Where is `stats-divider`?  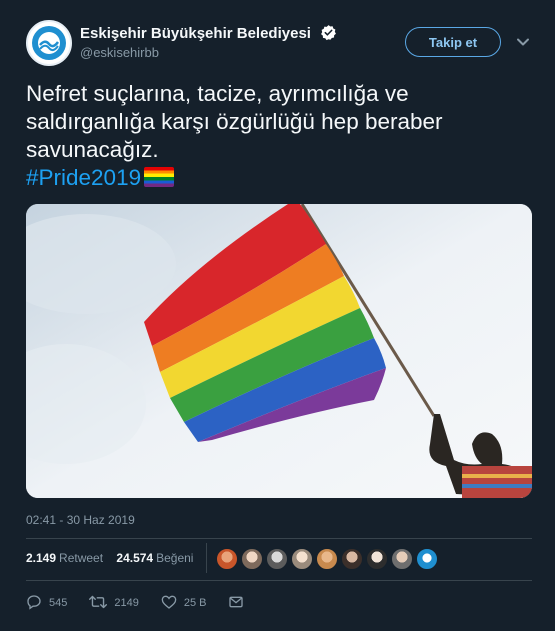
stats-divider is located at coordinates (206, 558).